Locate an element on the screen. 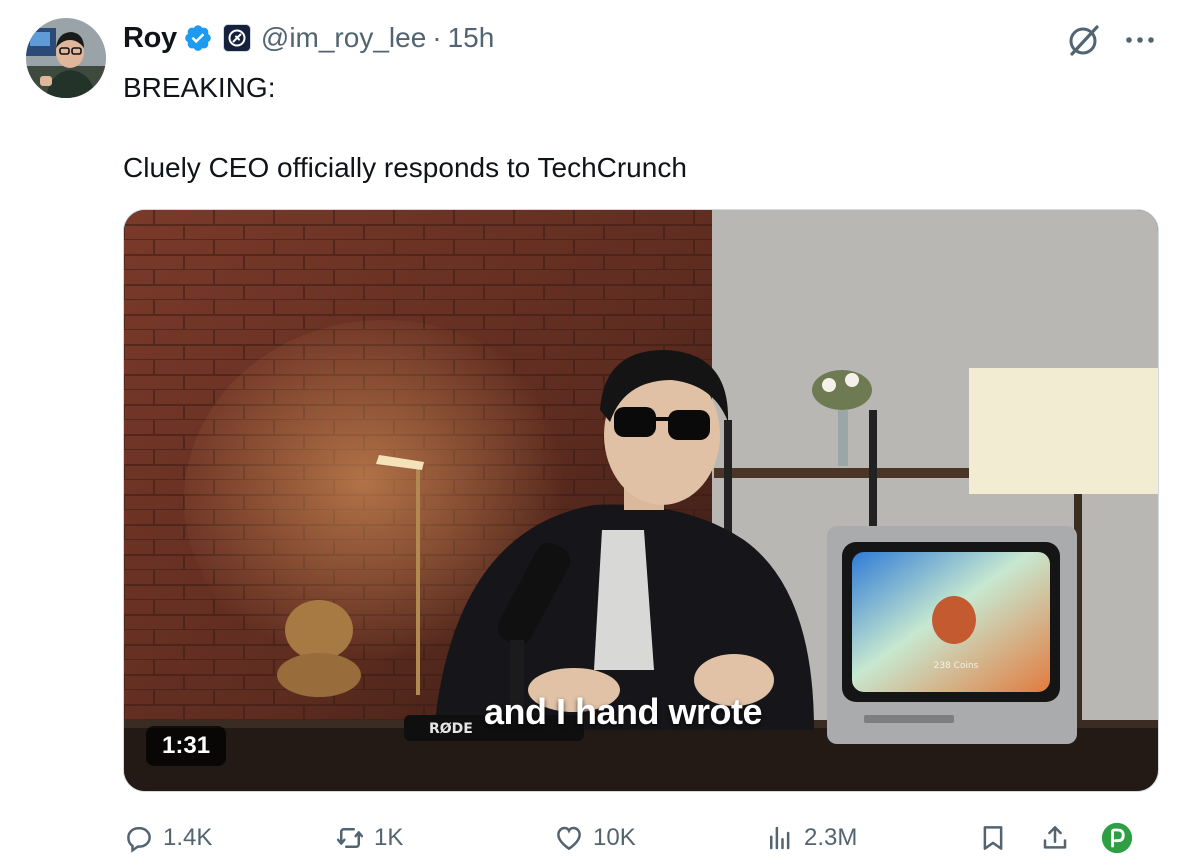 The width and height of the screenshot is (1178, 868). heart-icon is located at coordinates (569, 838).